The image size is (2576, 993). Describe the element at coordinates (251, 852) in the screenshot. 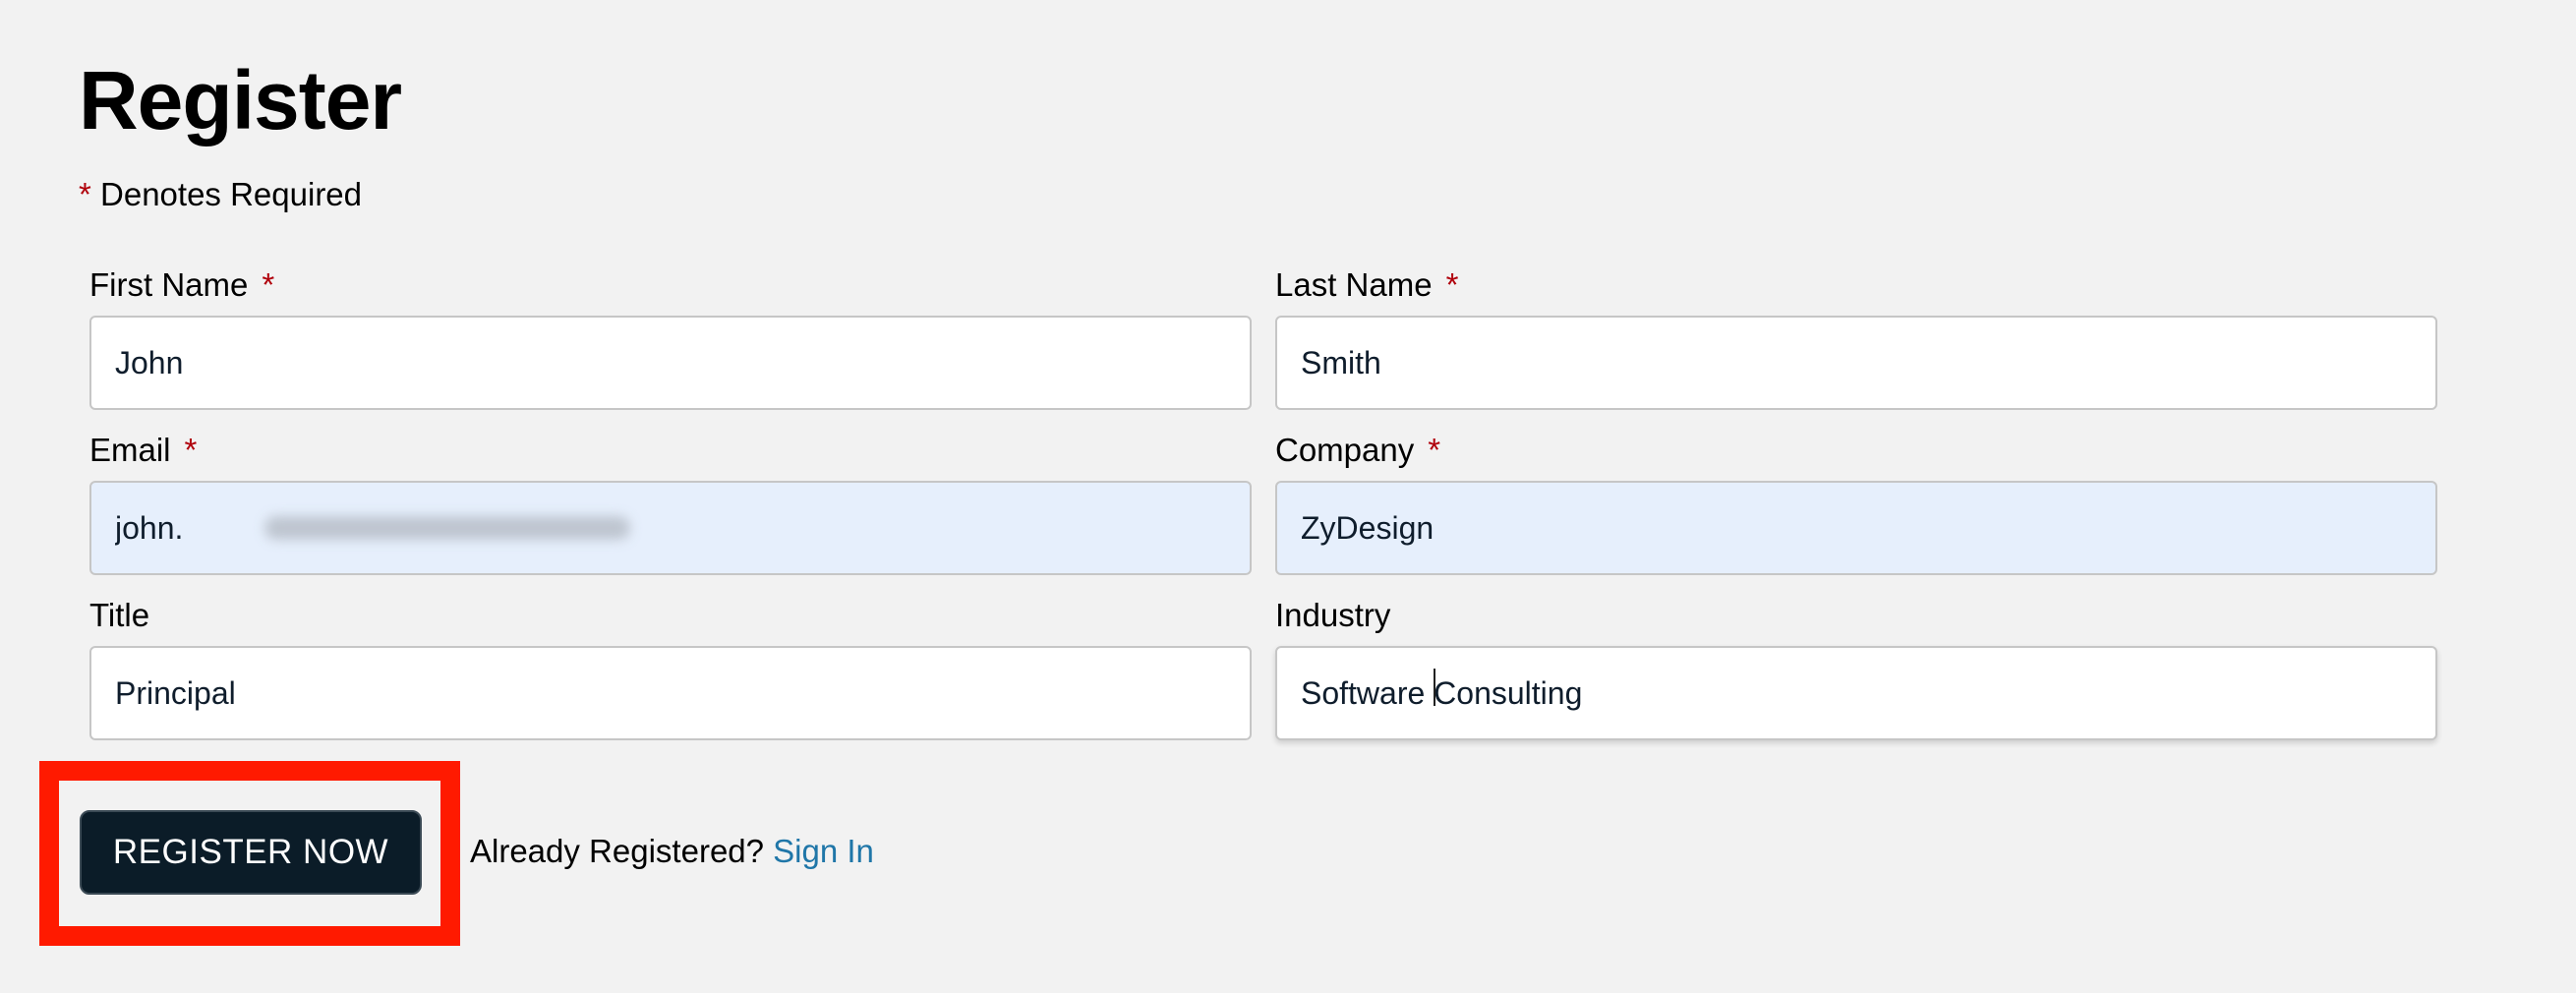

I see `register-now-button: REGISTER NOW` at that location.